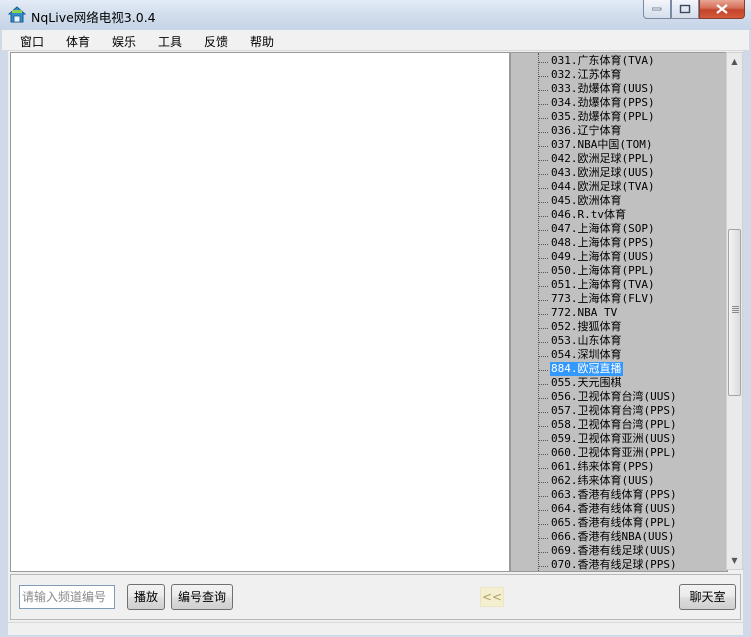 This screenshot has height=637, width=751. I want to click on channel-item-label: 772.NBA TV, so click(584, 312).